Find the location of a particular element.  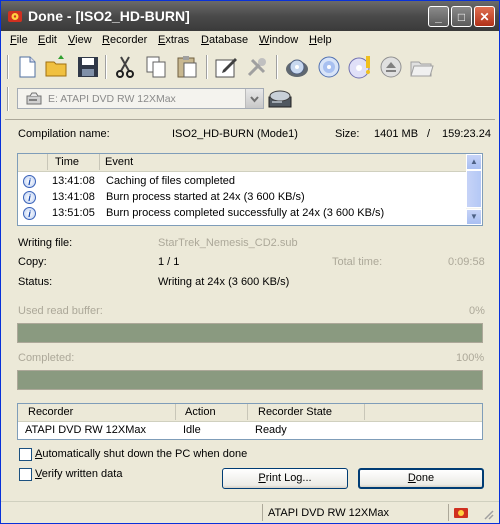

column-icon is located at coordinates (33, 162).